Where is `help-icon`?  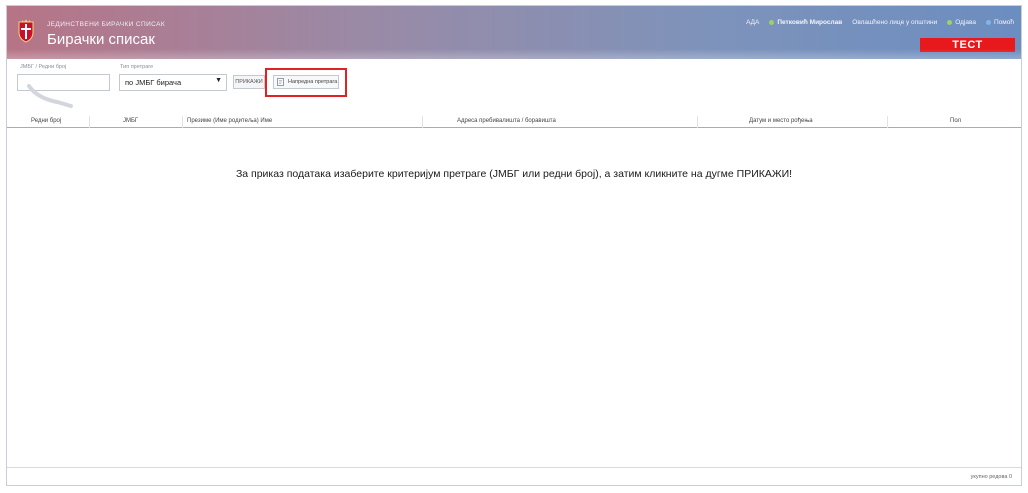
help-icon is located at coordinates (988, 22).